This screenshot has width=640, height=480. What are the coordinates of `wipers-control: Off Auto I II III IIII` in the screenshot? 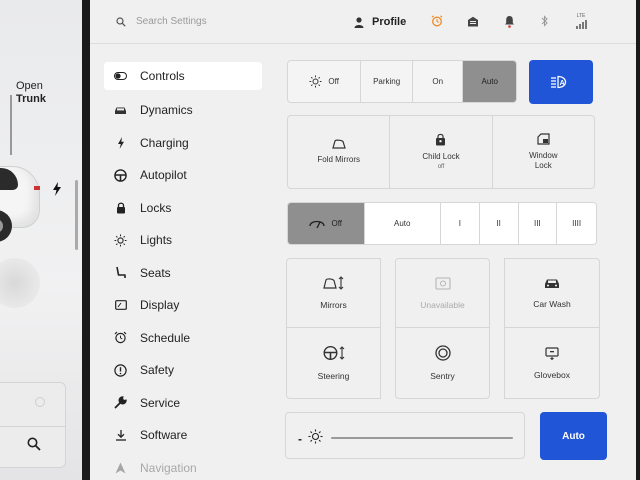 It's located at (442, 223).